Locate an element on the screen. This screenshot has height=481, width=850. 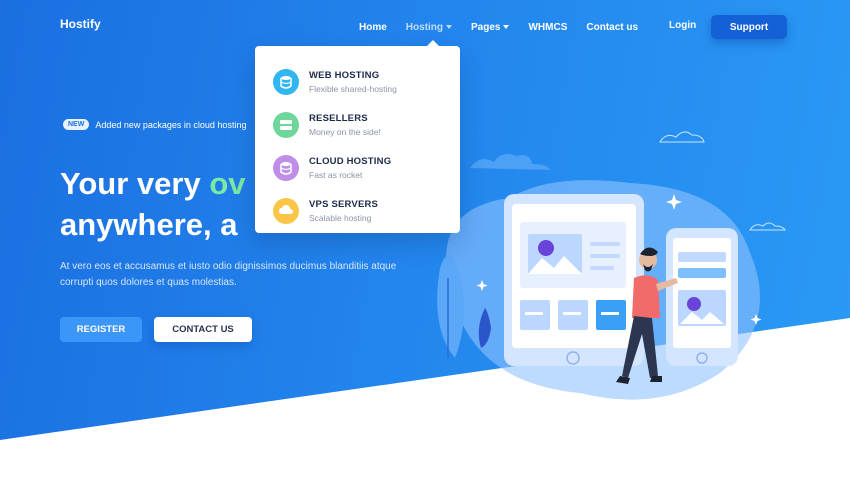
register-button: REGISTER is located at coordinates (101, 329).